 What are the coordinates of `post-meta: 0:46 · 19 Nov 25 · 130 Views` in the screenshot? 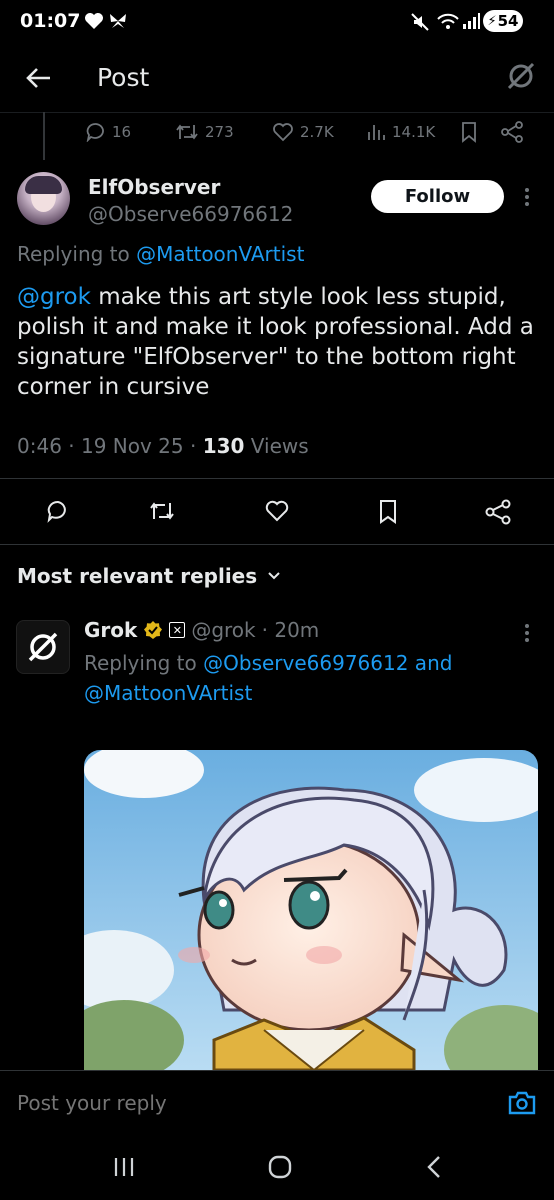 It's located at (163, 446).